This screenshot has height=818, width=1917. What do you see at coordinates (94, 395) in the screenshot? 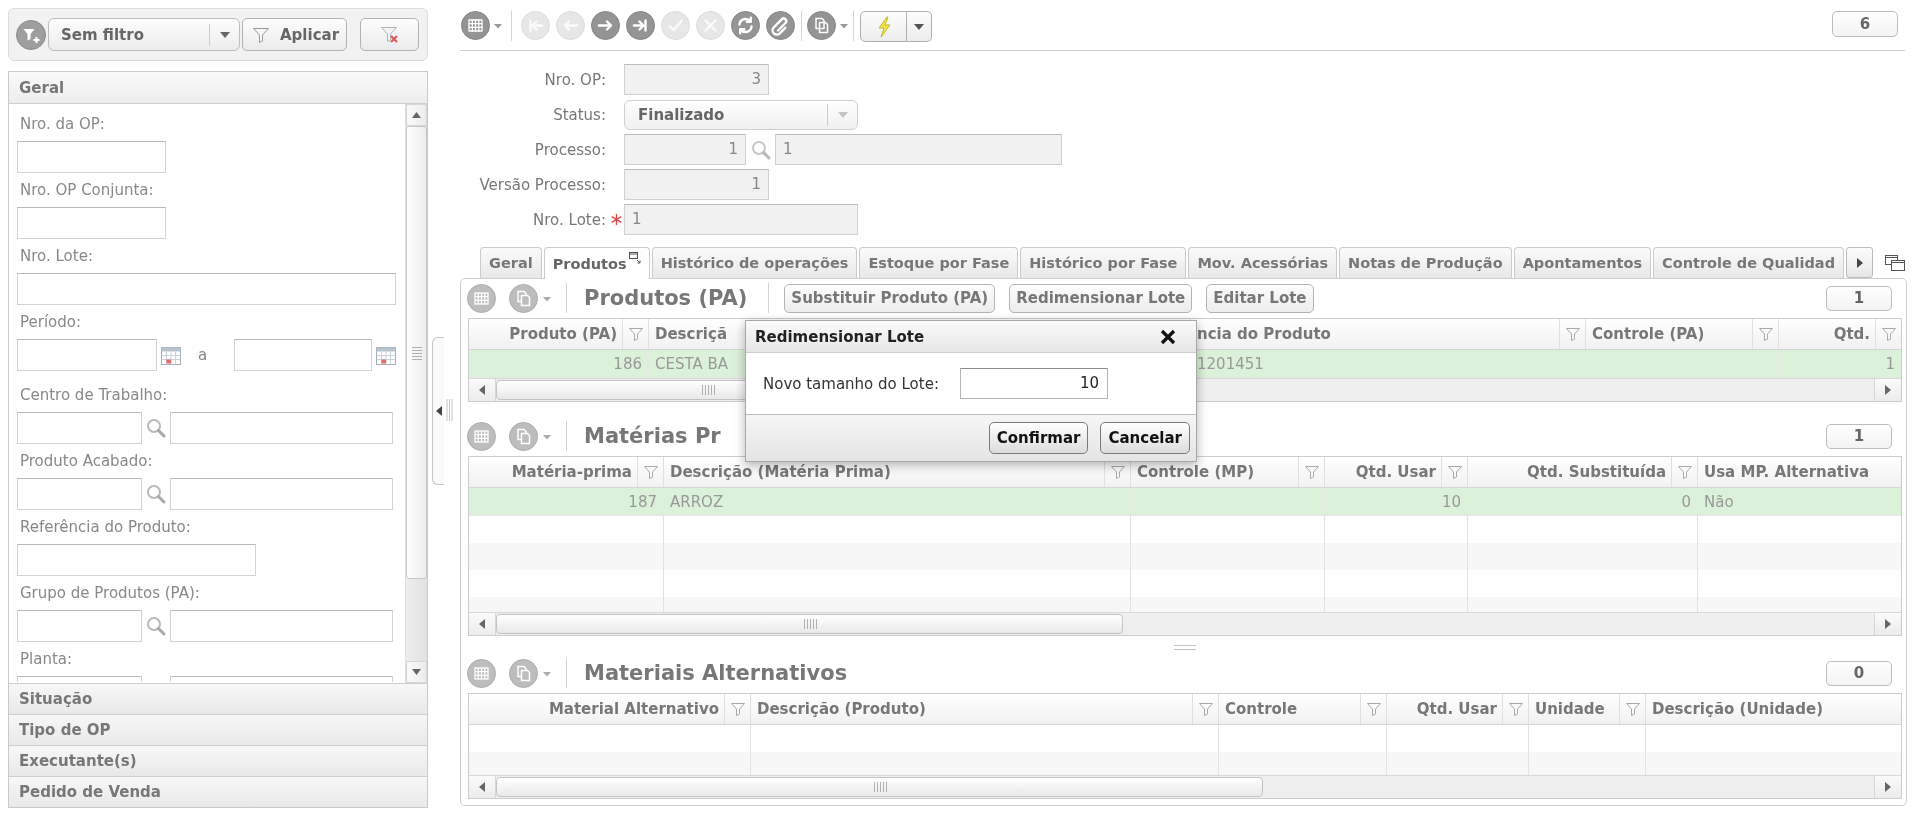
I see `field-label: Centro de Trabalho:` at bounding box center [94, 395].